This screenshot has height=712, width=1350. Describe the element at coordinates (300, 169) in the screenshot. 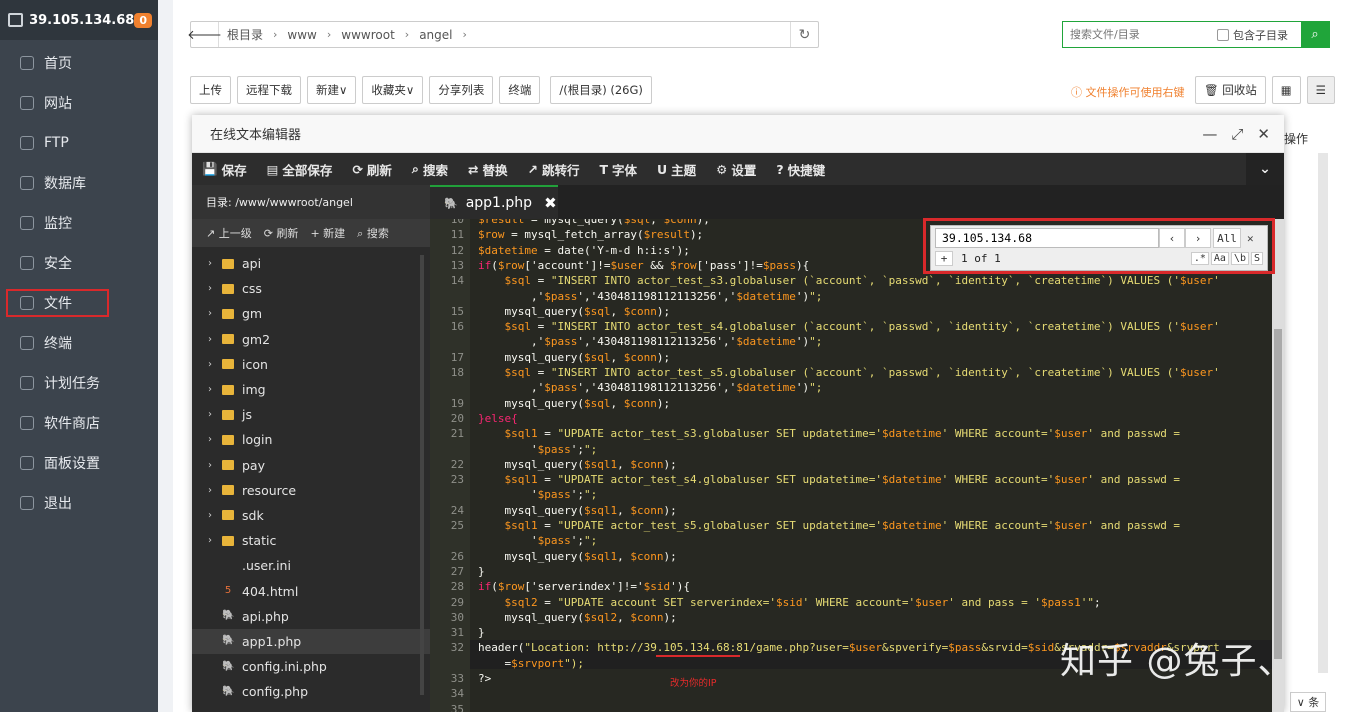

I see `editor-tool-1: ▤ 全部保存` at that location.